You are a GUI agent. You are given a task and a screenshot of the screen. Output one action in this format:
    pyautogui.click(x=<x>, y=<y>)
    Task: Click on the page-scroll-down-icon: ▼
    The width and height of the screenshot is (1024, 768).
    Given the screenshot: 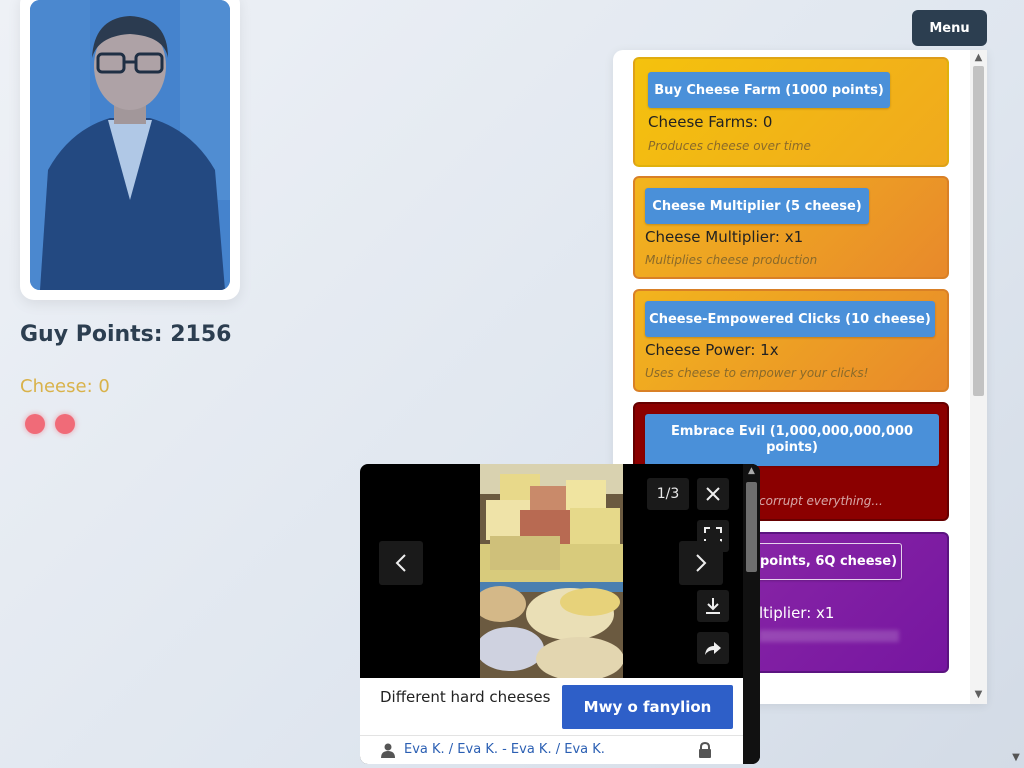 What is the action you would take?
    pyautogui.click(x=1016, y=760)
    